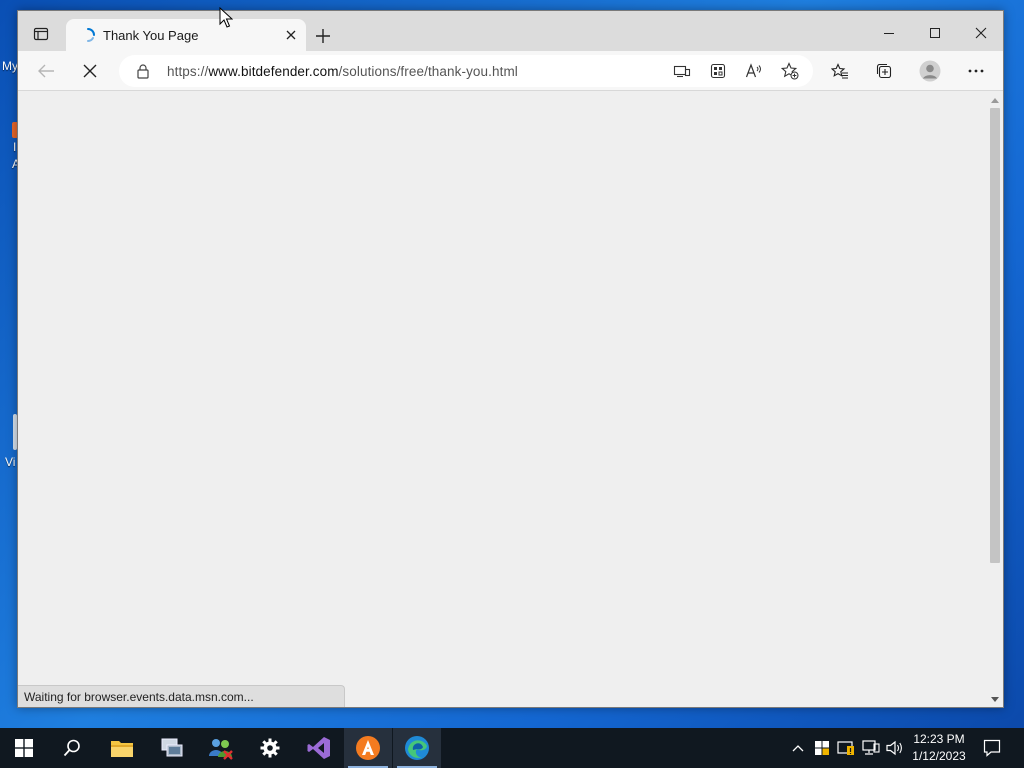  I want to click on clock-time: 12:23 PM, so click(939, 739).